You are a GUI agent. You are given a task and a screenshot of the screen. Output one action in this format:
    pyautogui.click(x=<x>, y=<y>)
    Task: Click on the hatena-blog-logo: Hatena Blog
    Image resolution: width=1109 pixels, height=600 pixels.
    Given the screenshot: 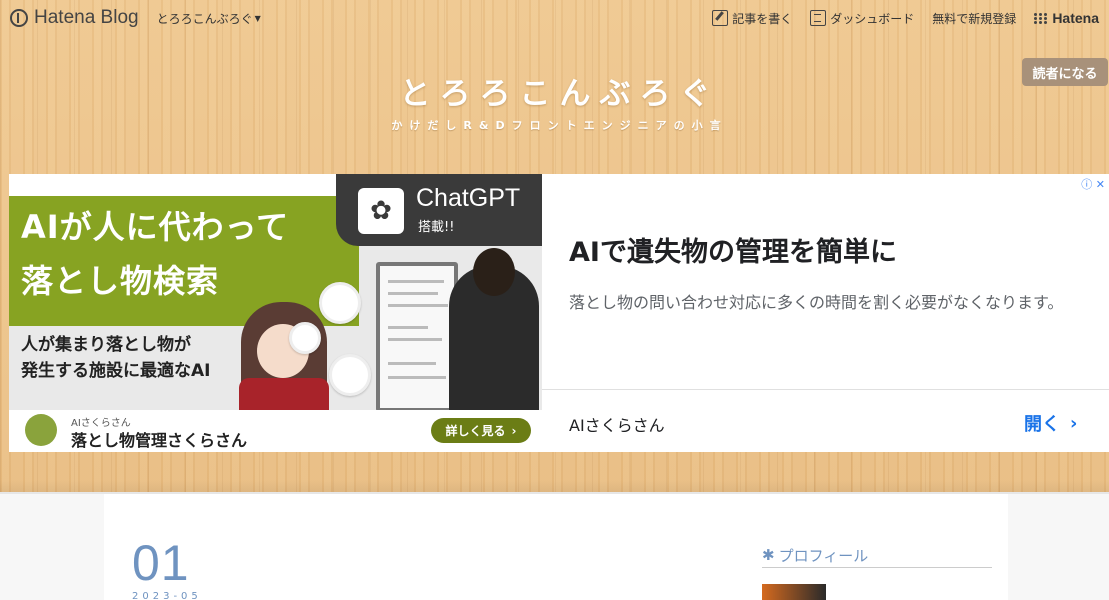 What is the action you would take?
    pyautogui.click(x=74, y=18)
    